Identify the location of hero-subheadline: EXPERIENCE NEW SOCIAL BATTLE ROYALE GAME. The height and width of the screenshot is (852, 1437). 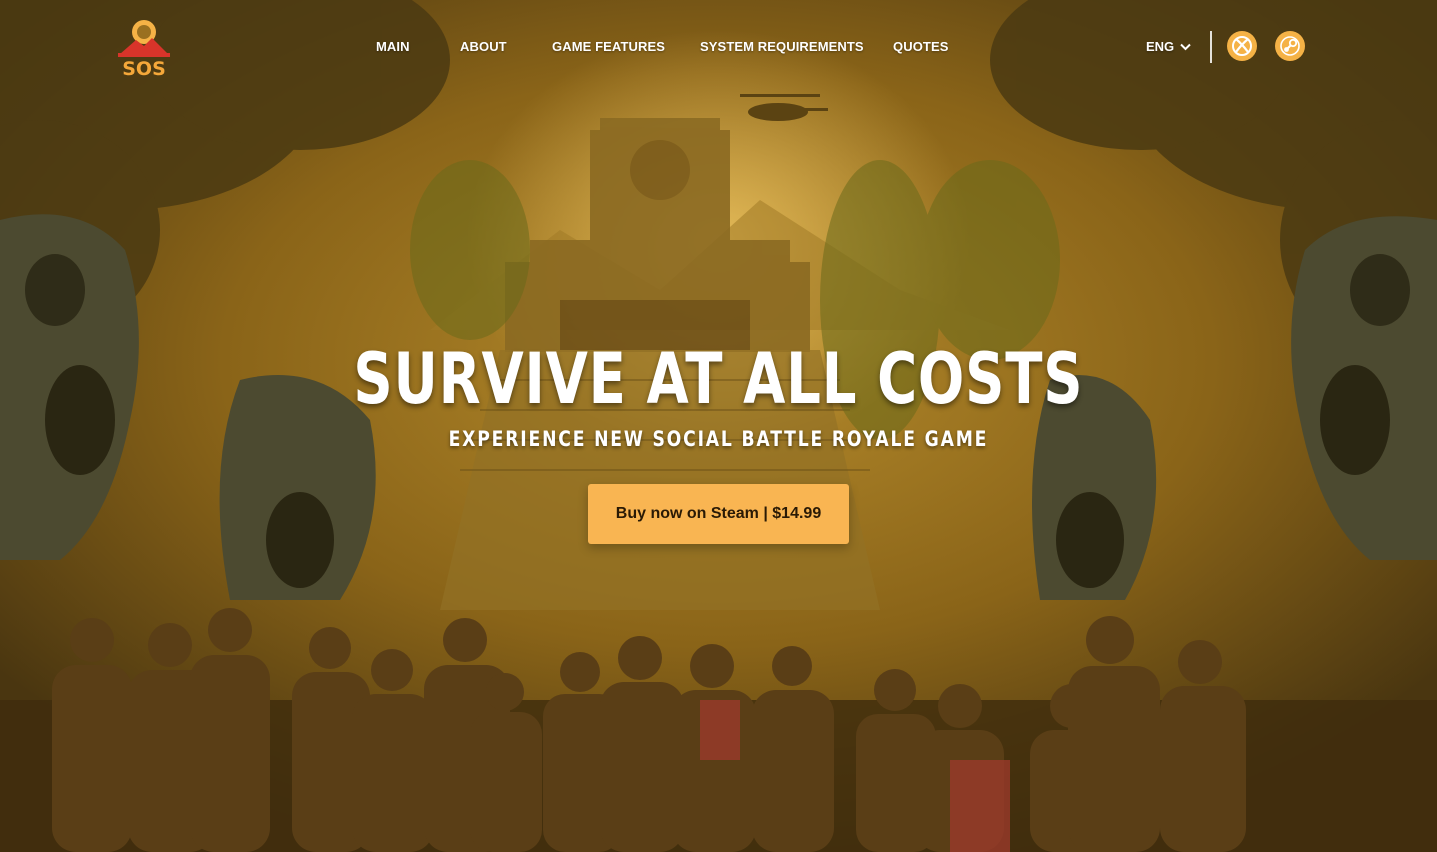
(718, 439).